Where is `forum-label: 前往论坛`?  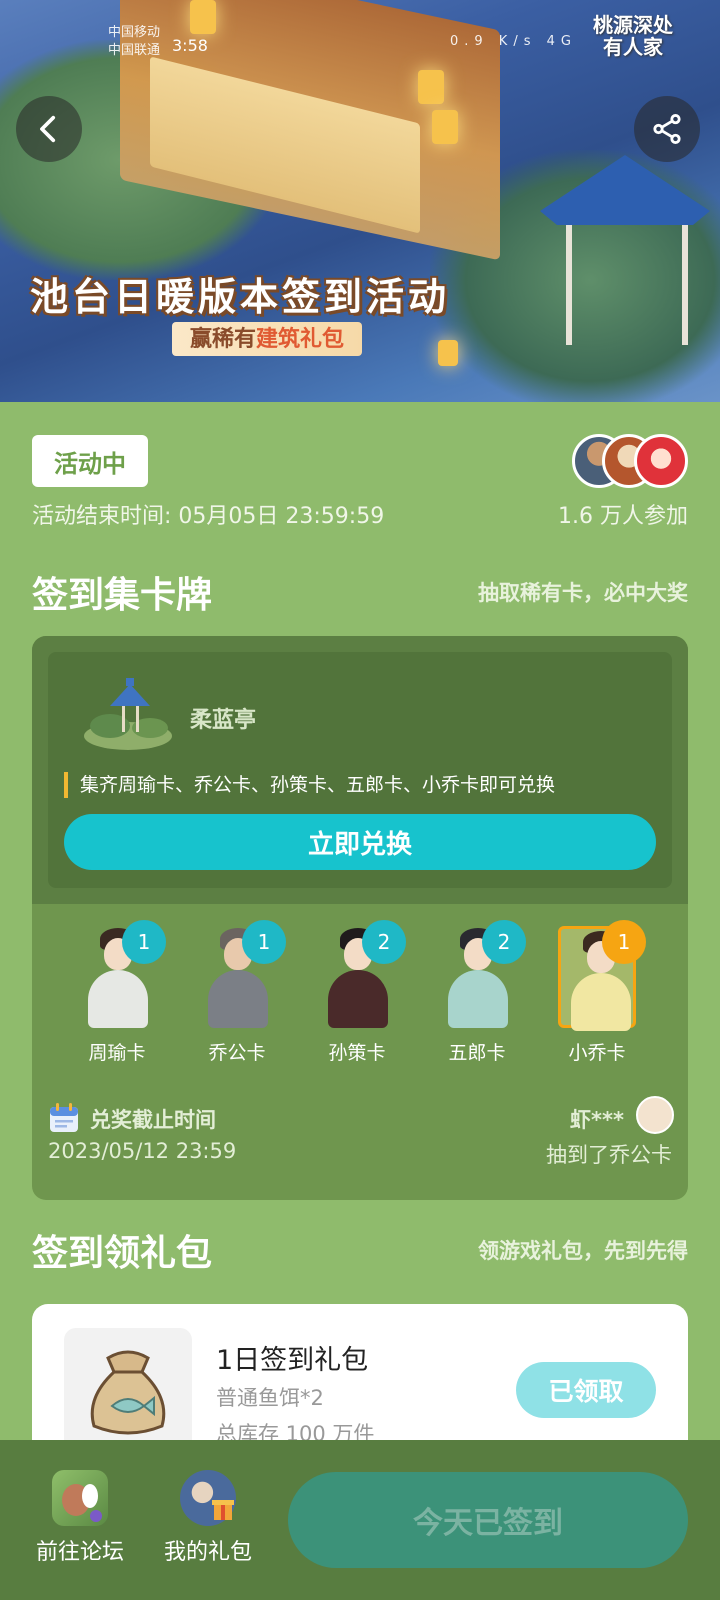
forum-label: 前往论坛 is located at coordinates (79, 1552).